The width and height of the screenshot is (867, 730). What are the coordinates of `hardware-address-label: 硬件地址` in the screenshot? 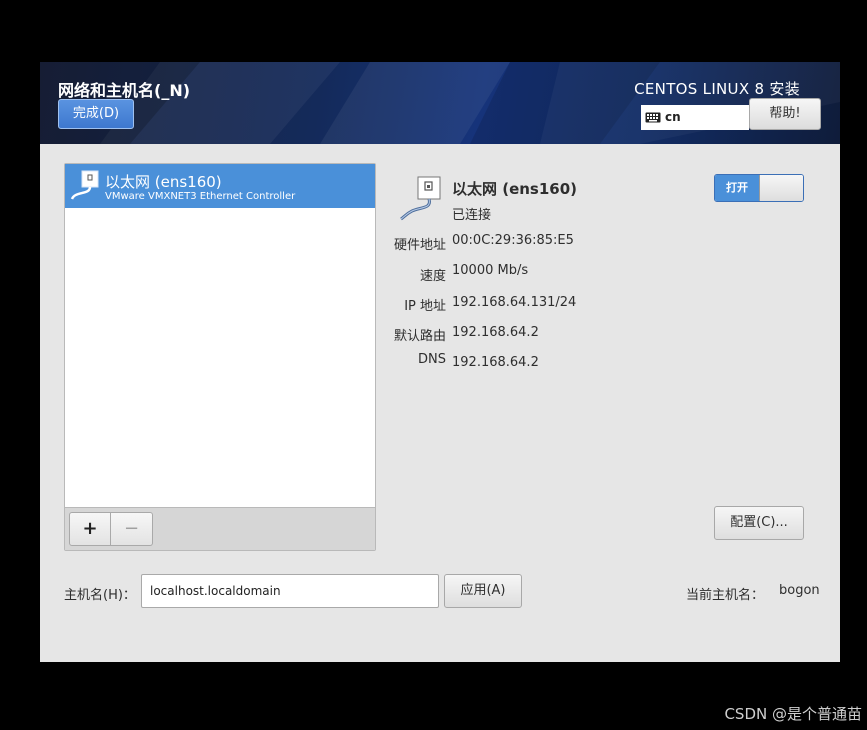 It's located at (419, 245).